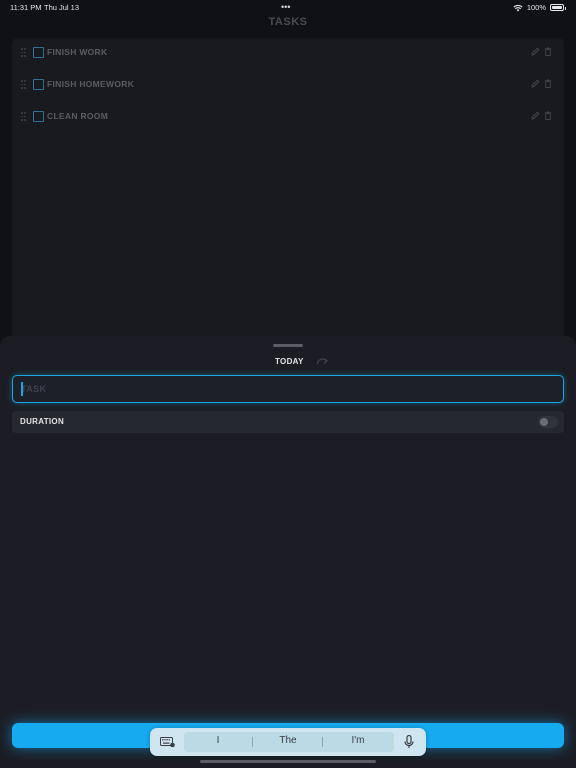 The width and height of the screenshot is (576, 768). Describe the element at coordinates (409, 742) in the screenshot. I see `microphone-icon` at that location.